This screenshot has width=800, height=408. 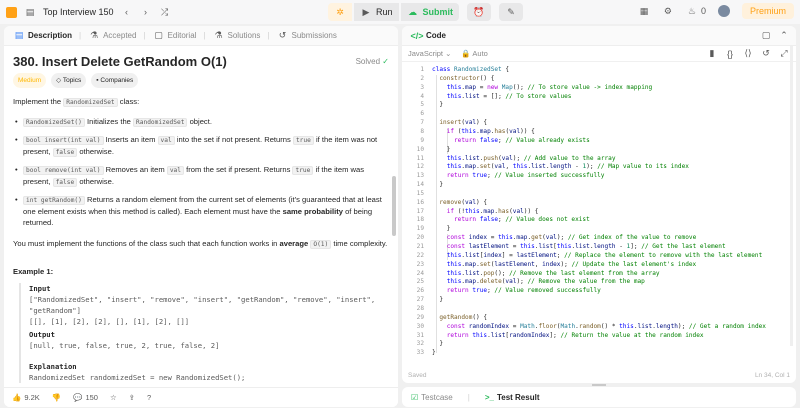 What do you see at coordinates (420, 211) in the screenshot?
I see `line-number: 17` at bounding box center [420, 211].